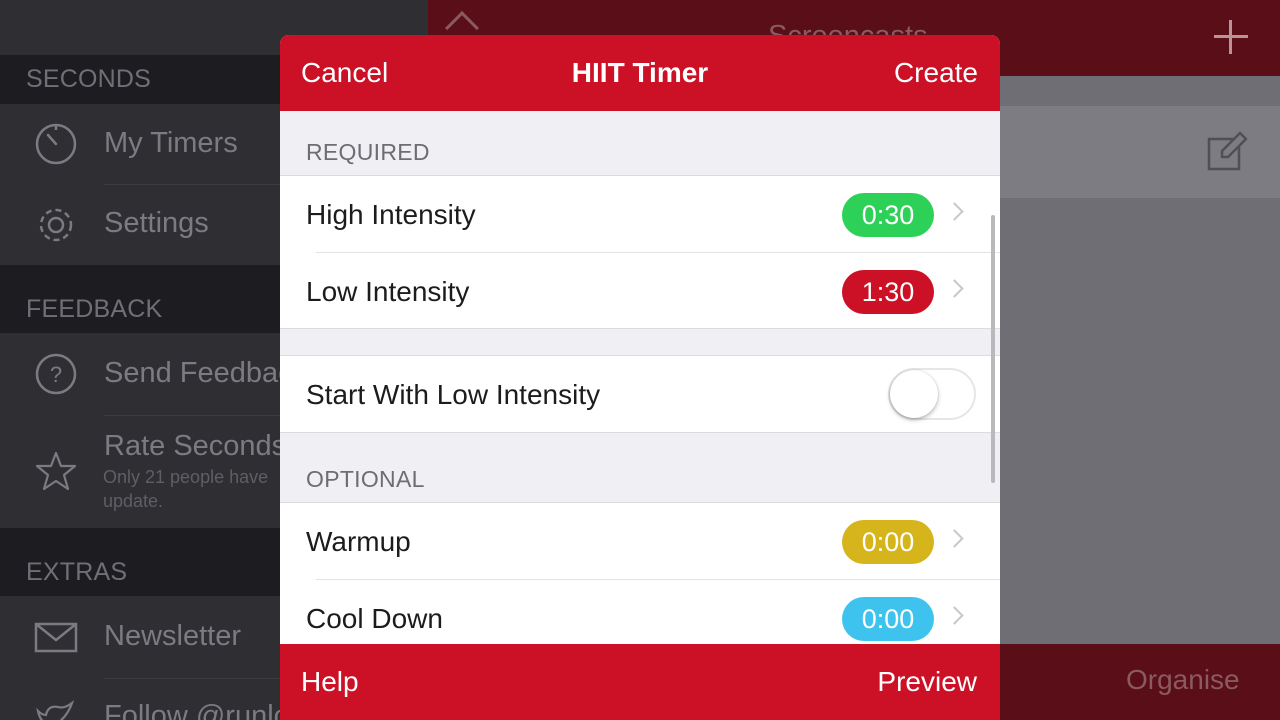 The height and width of the screenshot is (720, 1280). Describe the element at coordinates (1227, 151) in the screenshot. I see `edit-icon` at that location.